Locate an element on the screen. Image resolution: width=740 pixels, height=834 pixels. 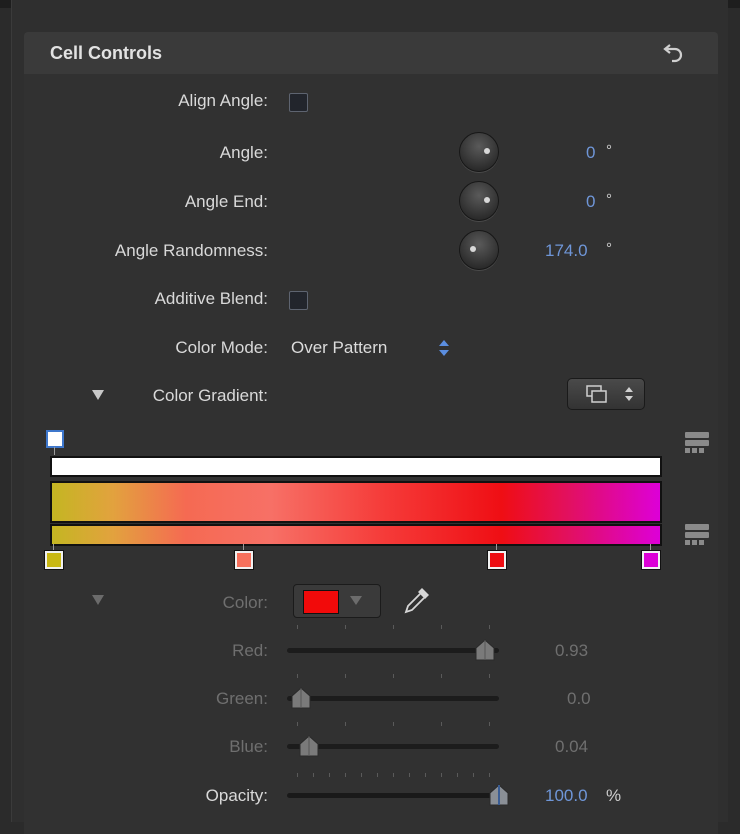
blue-ticks is located at coordinates (397, 725).